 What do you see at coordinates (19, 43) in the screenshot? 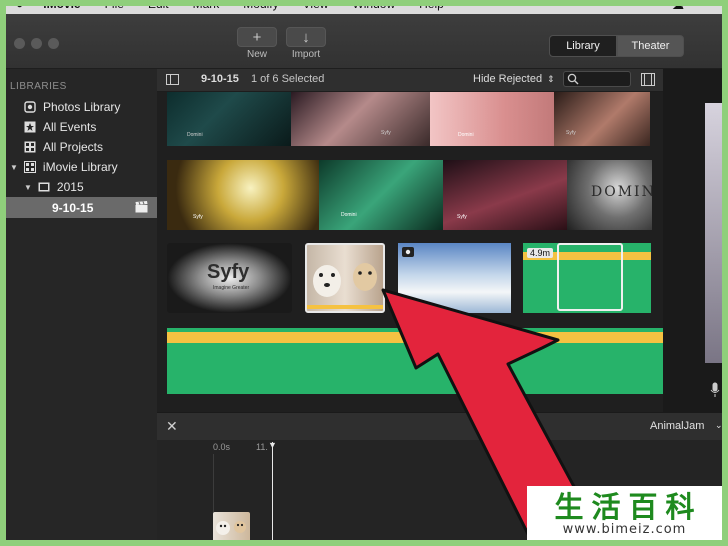
I see `close-window-button` at bounding box center [19, 43].